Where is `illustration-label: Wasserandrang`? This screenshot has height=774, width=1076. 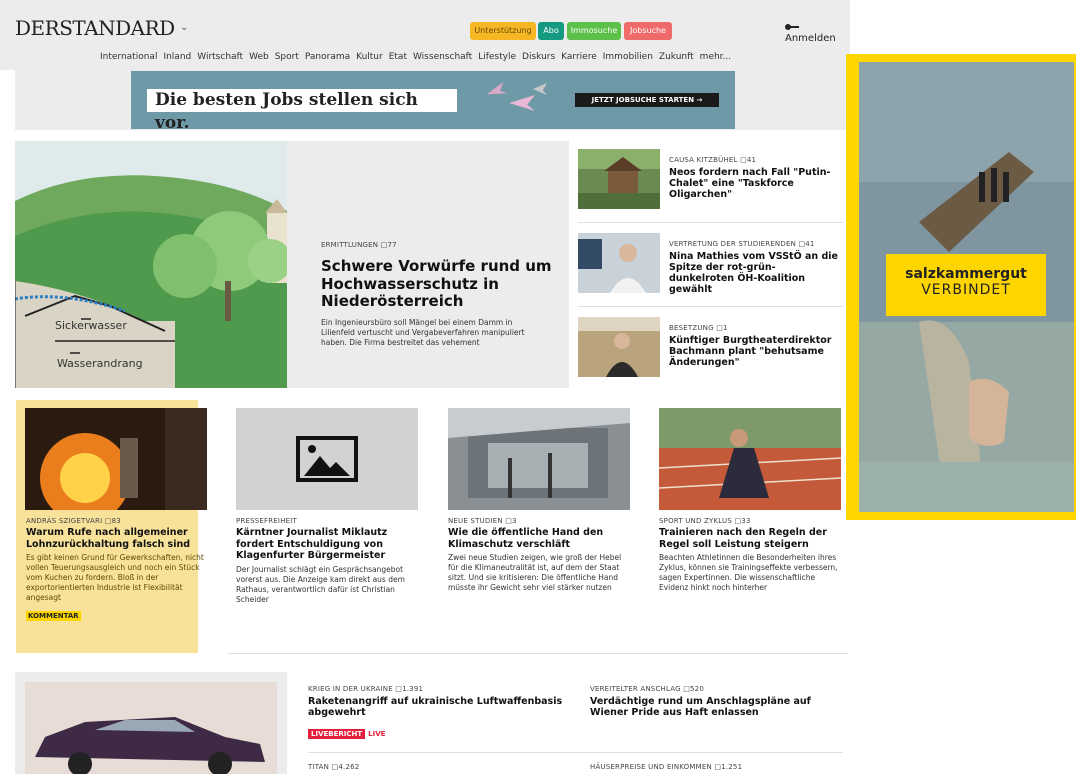
illustration-label: Wasserandrang is located at coordinates (100, 363).